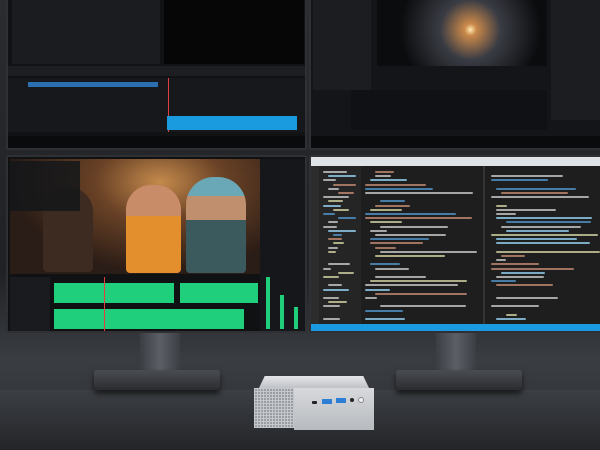 Image resolution: width=600 pixels, height=450 pixels. I want to click on person-middle, so click(153, 229).